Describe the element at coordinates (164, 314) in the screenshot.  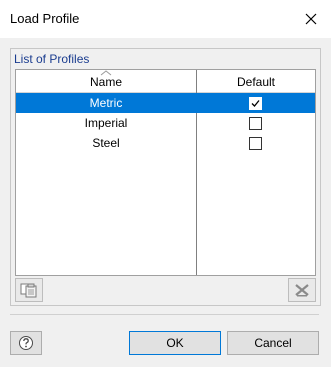
I see `divider` at that location.